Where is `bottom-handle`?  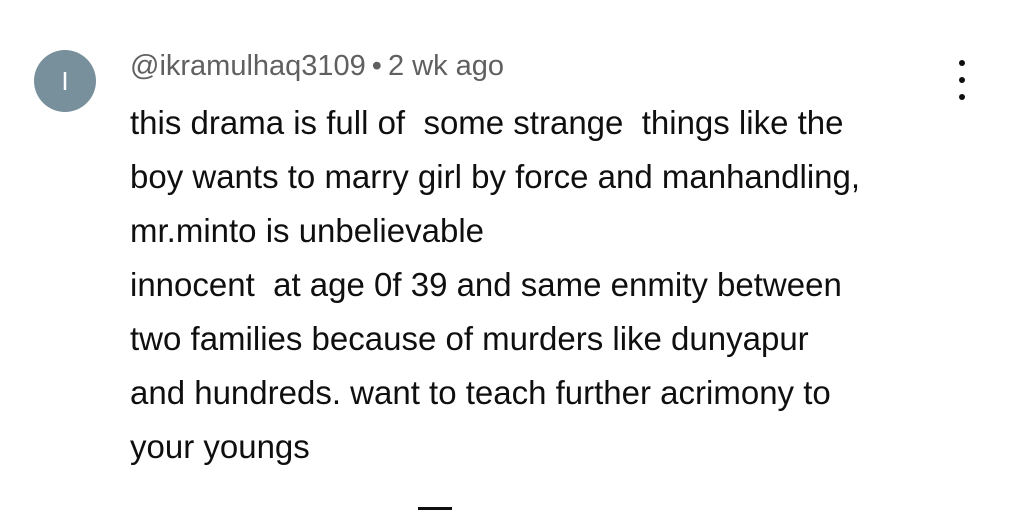 bottom-handle is located at coordinates (435, 508).